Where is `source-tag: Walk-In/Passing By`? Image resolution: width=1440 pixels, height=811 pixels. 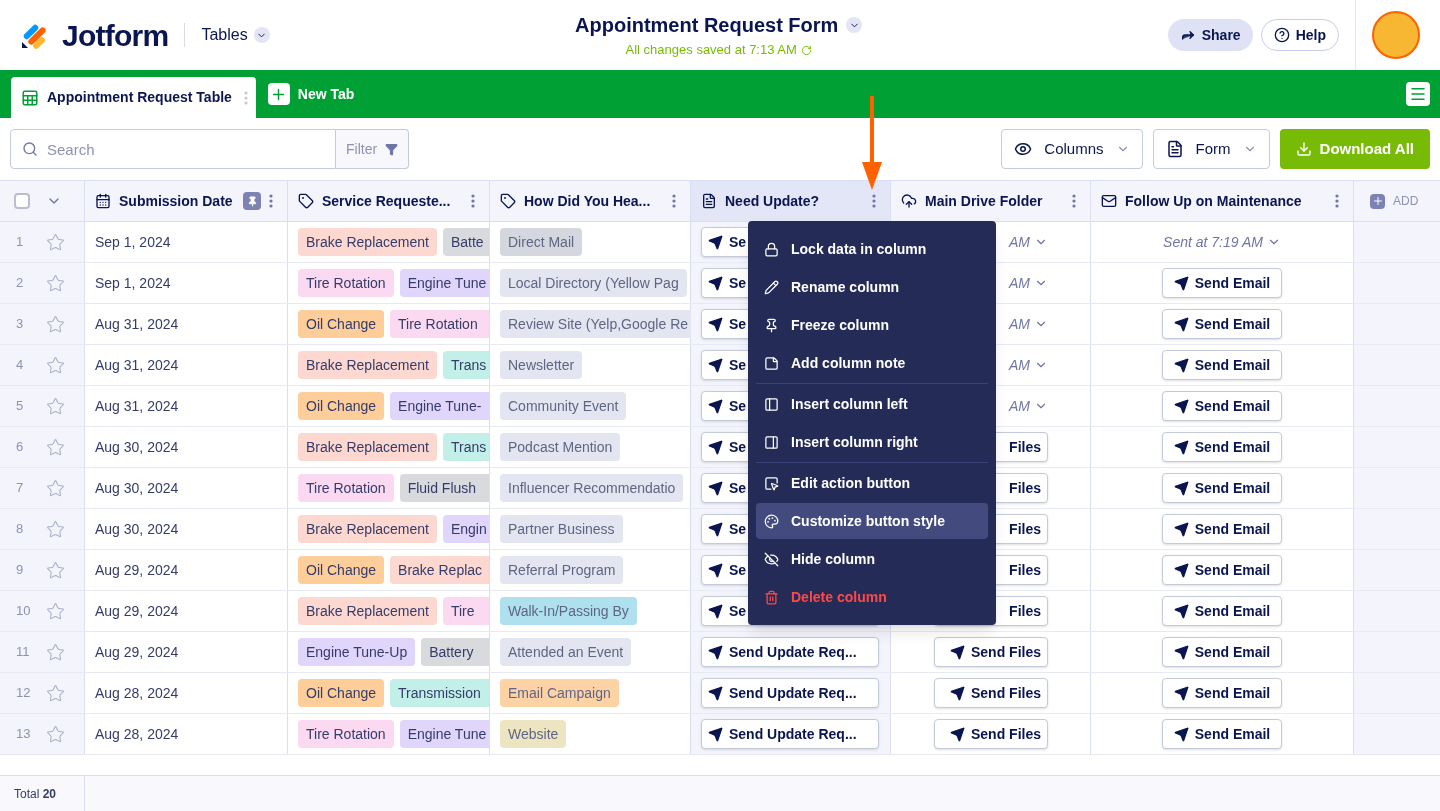 source-tag: Walk-In/Passing By is located at coordinates (568, 611).